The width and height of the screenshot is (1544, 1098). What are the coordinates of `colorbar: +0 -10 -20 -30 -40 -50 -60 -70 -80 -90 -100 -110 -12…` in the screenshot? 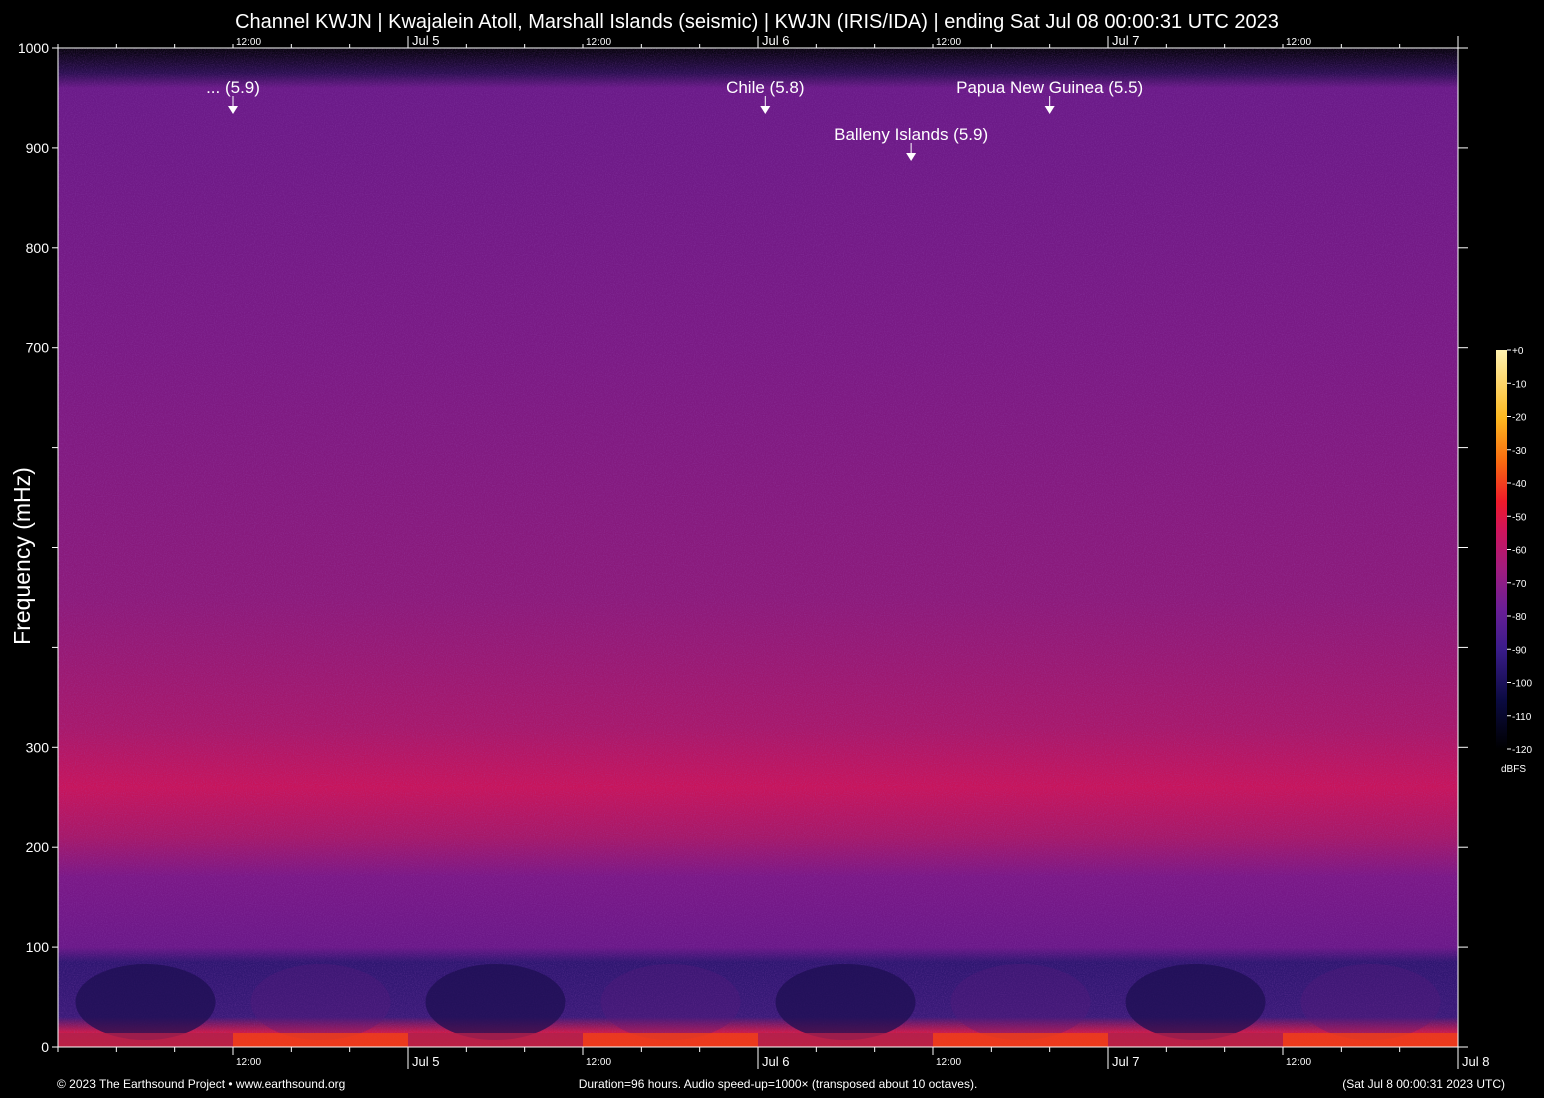 It's located at (1514, 560).